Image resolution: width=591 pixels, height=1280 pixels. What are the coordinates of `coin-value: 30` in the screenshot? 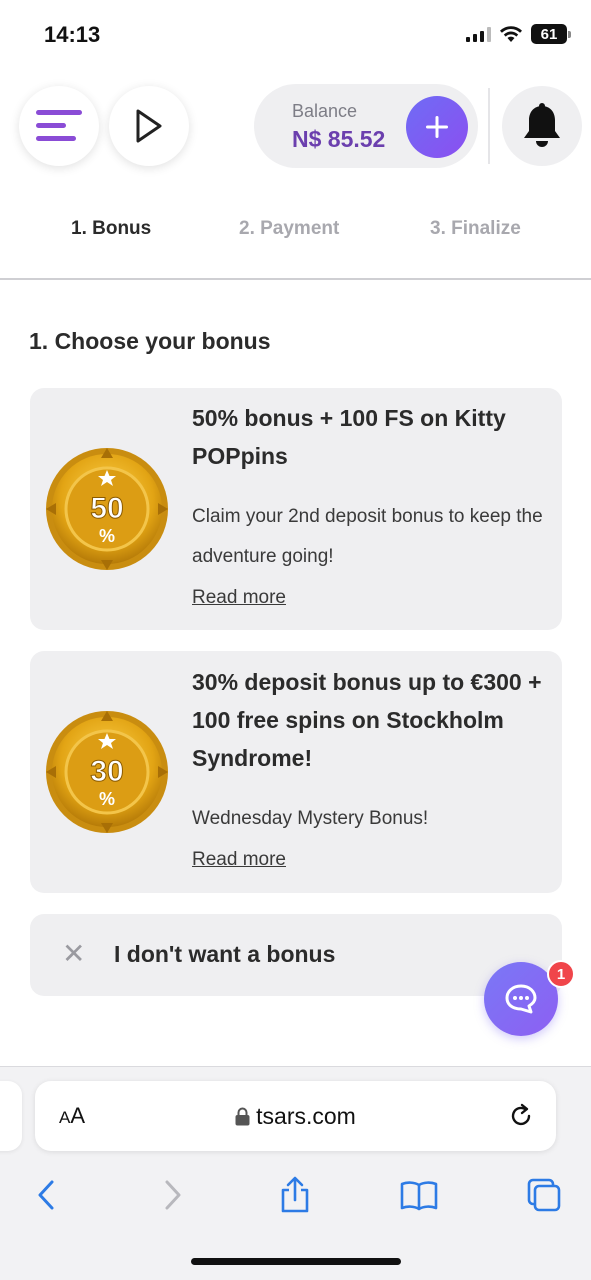 It's located at (106, 771).